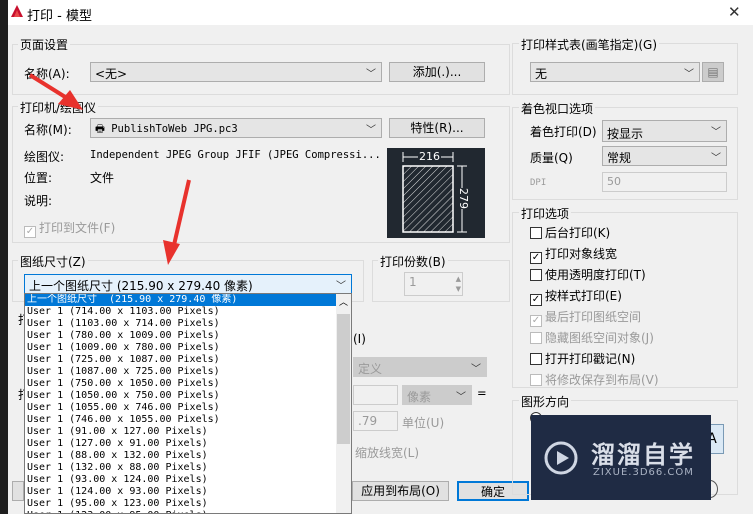  What do you see at coordinates (599, 338) in the screenshot?
I see `checkbox-label: 隐藏图纸空间对象(J)` at bounding box center [599, 338].